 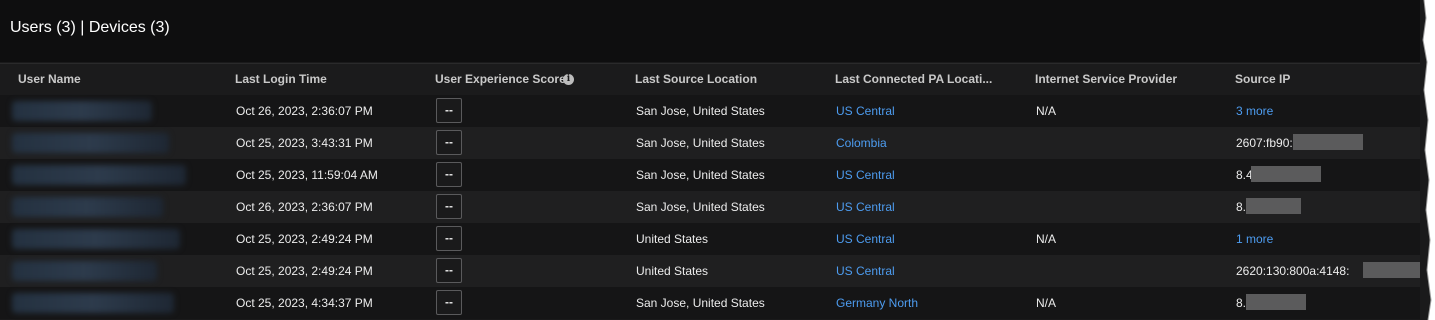 I want to click on last-login-time: Oct 25, 2023, 11:59:04 AM, so click(x=307, y=175).